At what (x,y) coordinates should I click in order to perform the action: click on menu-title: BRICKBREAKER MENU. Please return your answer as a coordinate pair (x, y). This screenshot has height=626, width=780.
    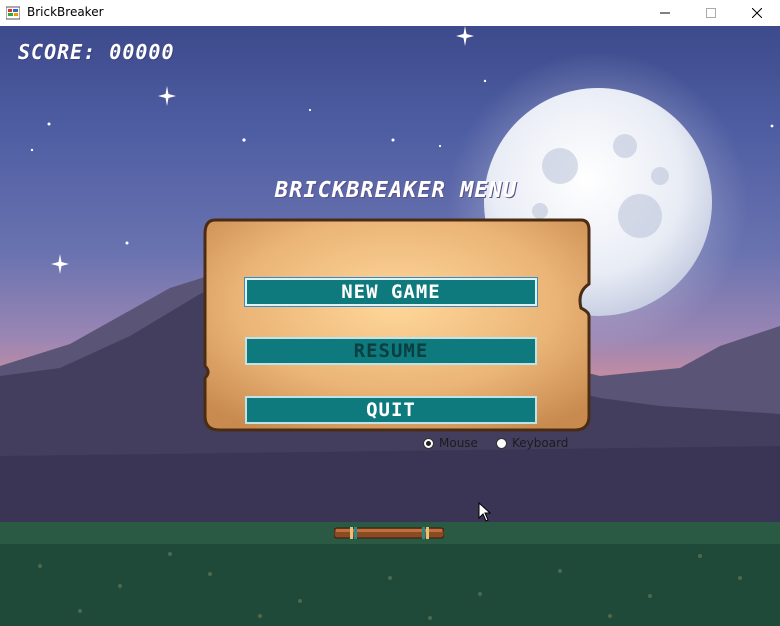
    Looking at the image, I should click on (396, 190).